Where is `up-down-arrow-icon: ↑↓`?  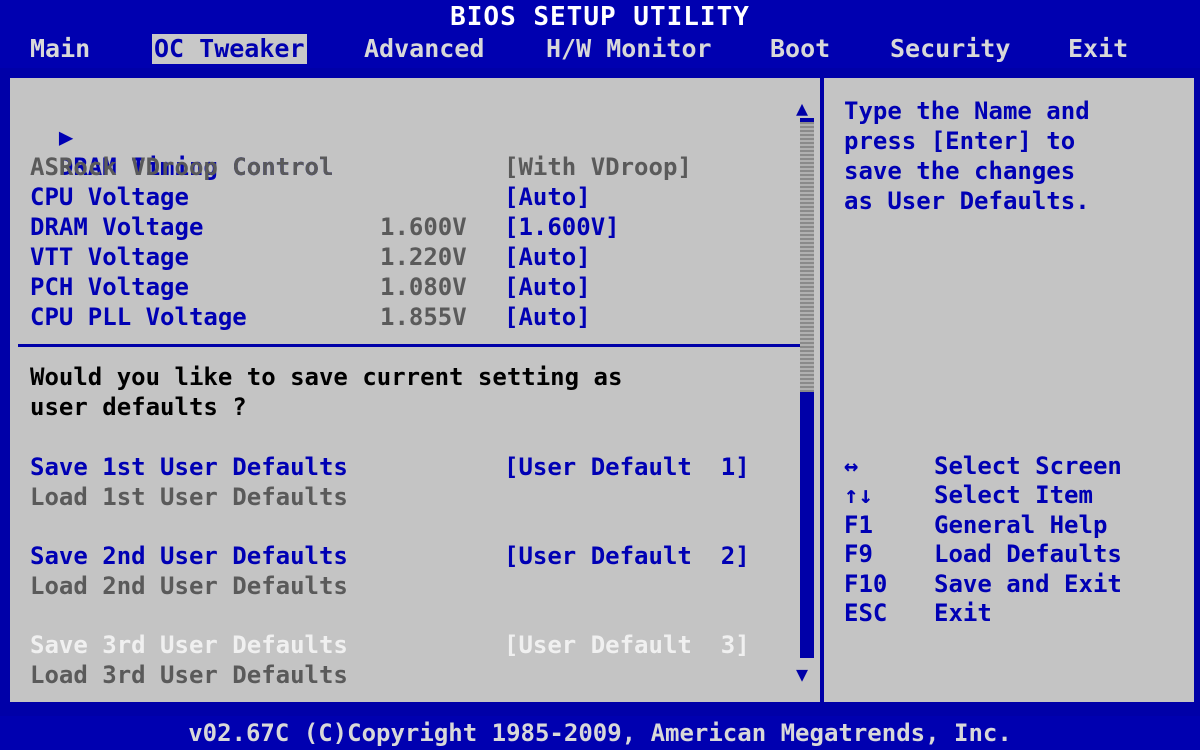
up-down-arrow-icon: ↑↓ is located at coordinates (858, 495).